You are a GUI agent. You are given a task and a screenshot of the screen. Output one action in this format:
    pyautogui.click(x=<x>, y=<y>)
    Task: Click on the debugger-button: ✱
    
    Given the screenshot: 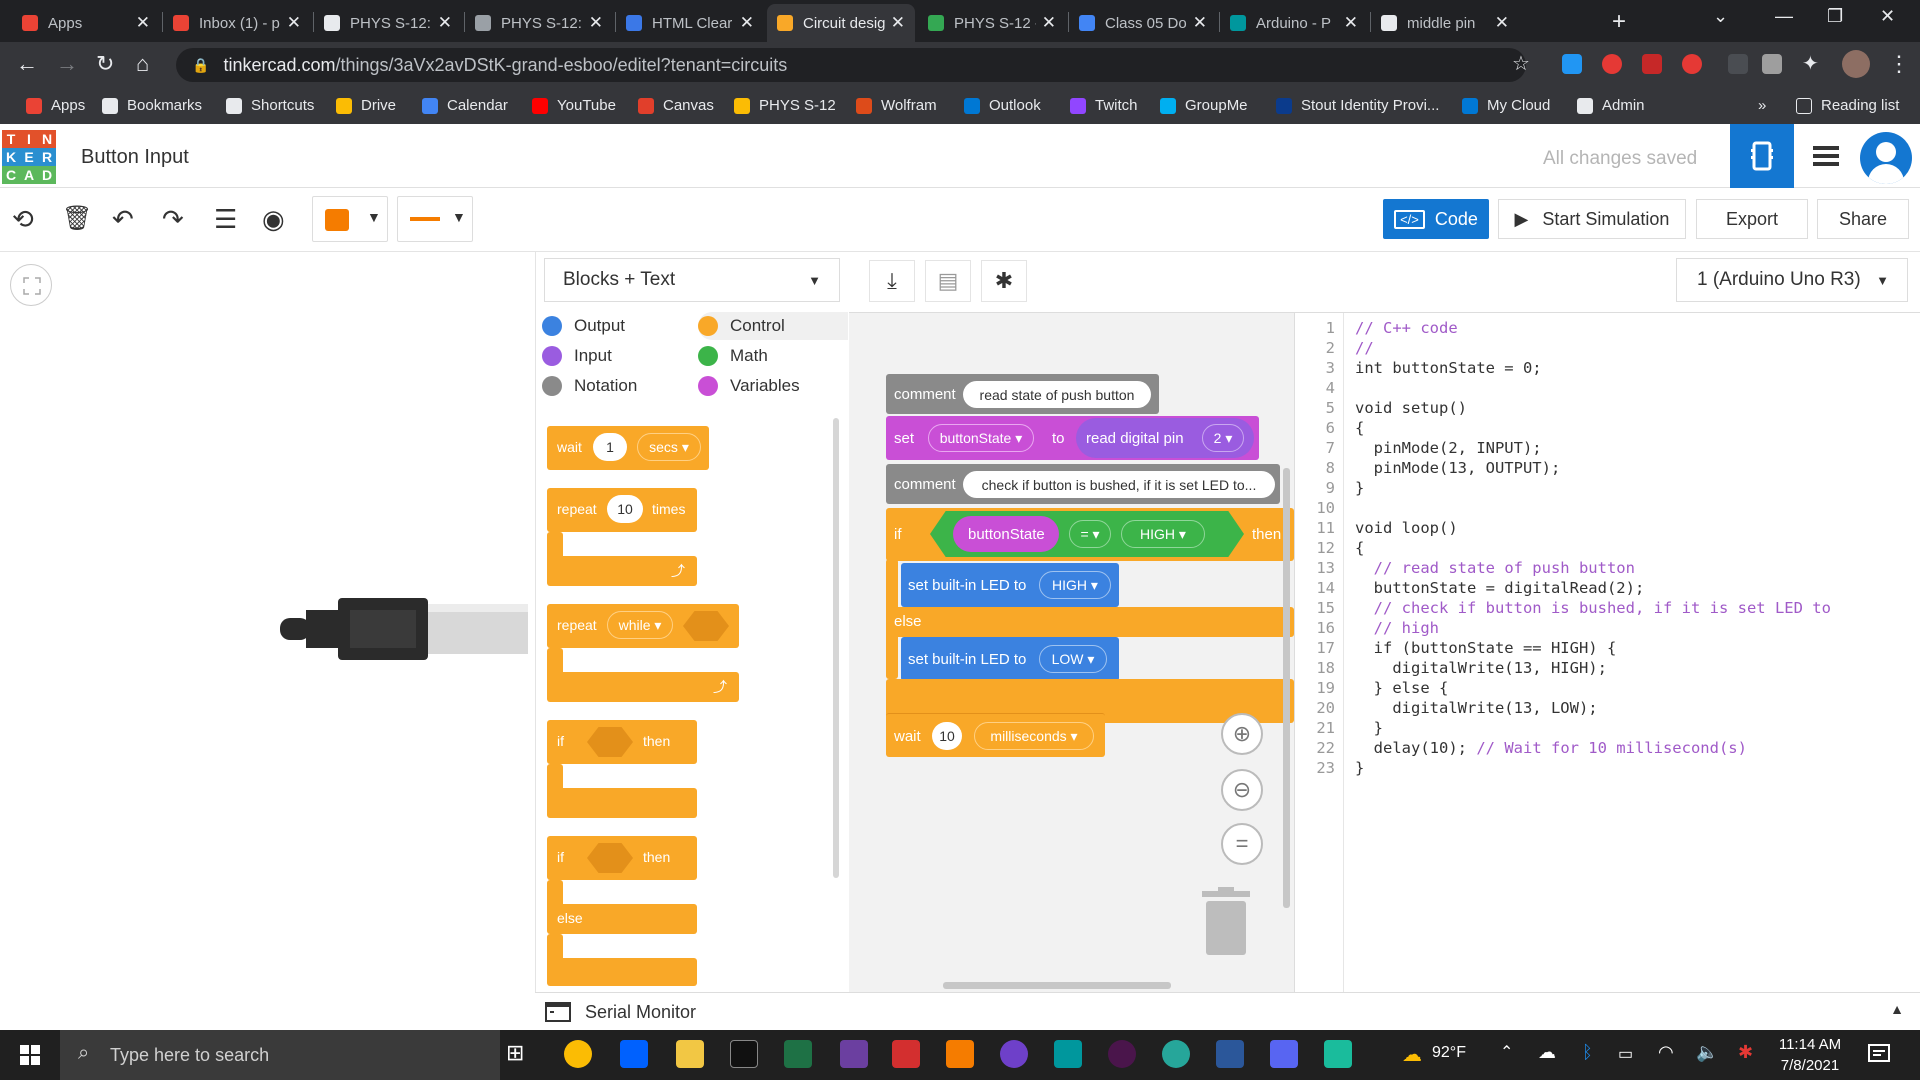 What is the action you would take?
    pyautogui.click(x=1004, y=281)
    